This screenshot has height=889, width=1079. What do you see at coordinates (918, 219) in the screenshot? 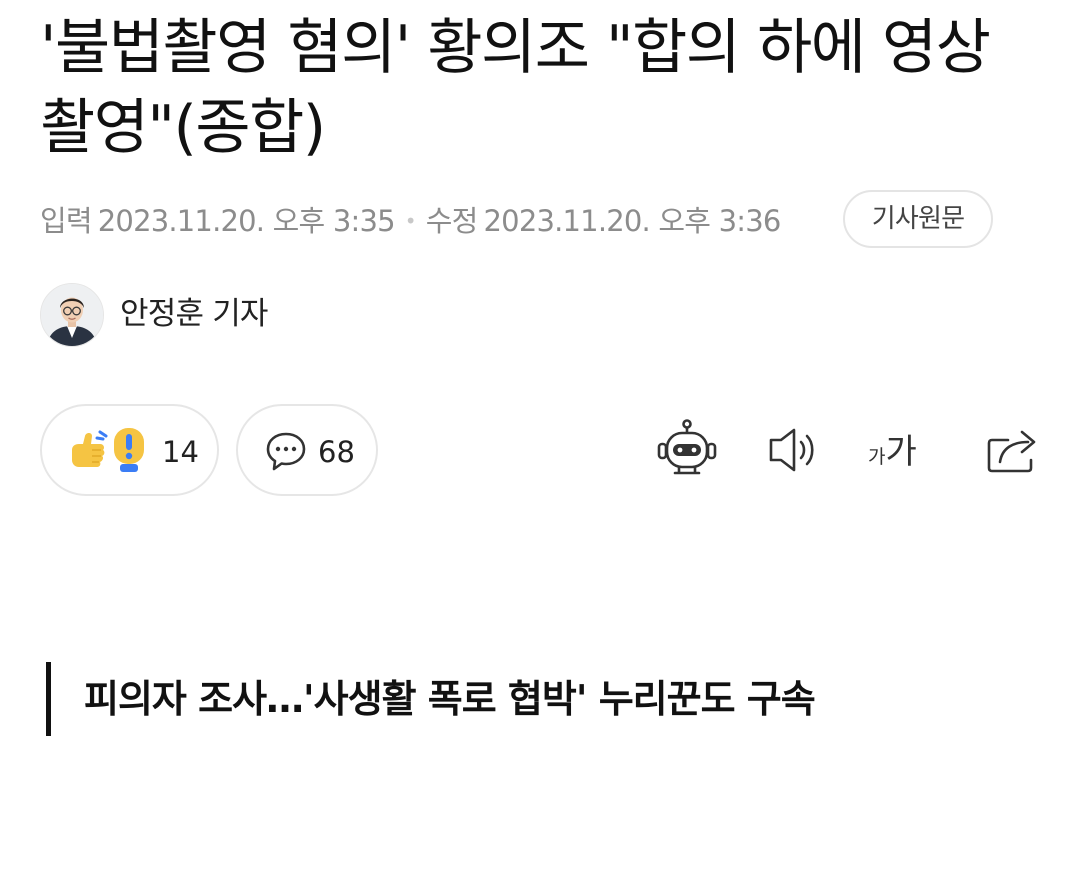
I see `original-article-button: 기사원문` at bounding box center [918, 219].